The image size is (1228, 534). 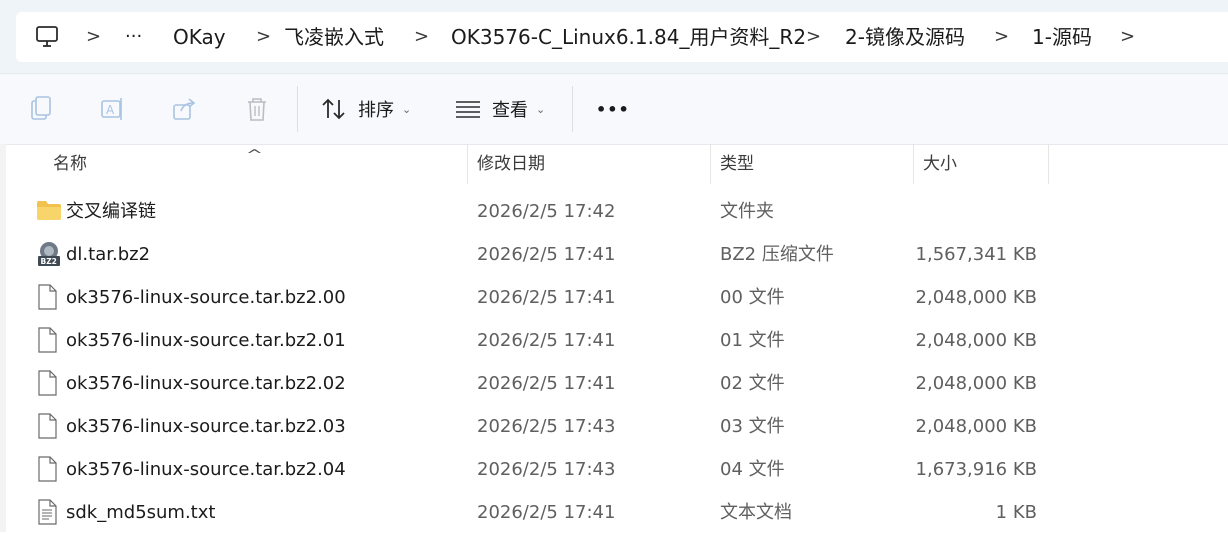 What do you see at coordinates (905, 37) in the screenshot?
I see `breadcrumb-item-images-source: 2-镜像及源码` at bounding box center [905, 37].